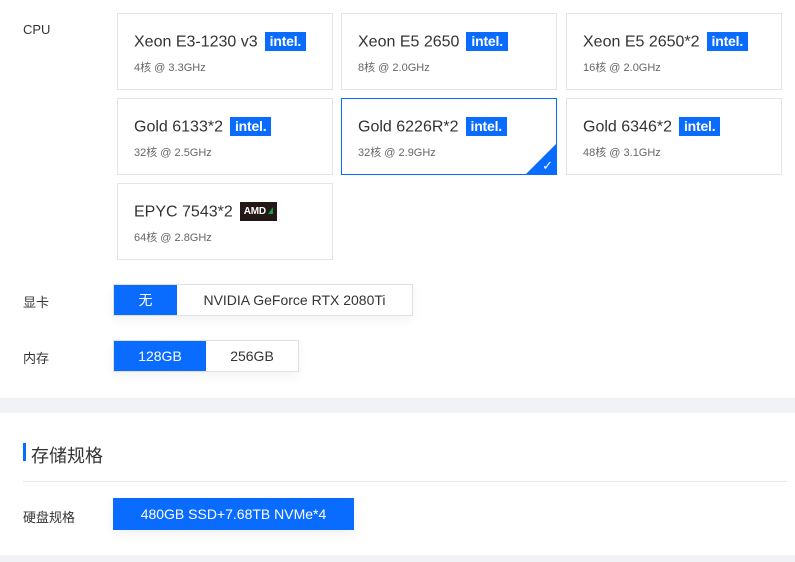 This screenshot has width=795, height=562. I want to click on cpu-option-name: Xeon E5 2650, so click(409, 42).